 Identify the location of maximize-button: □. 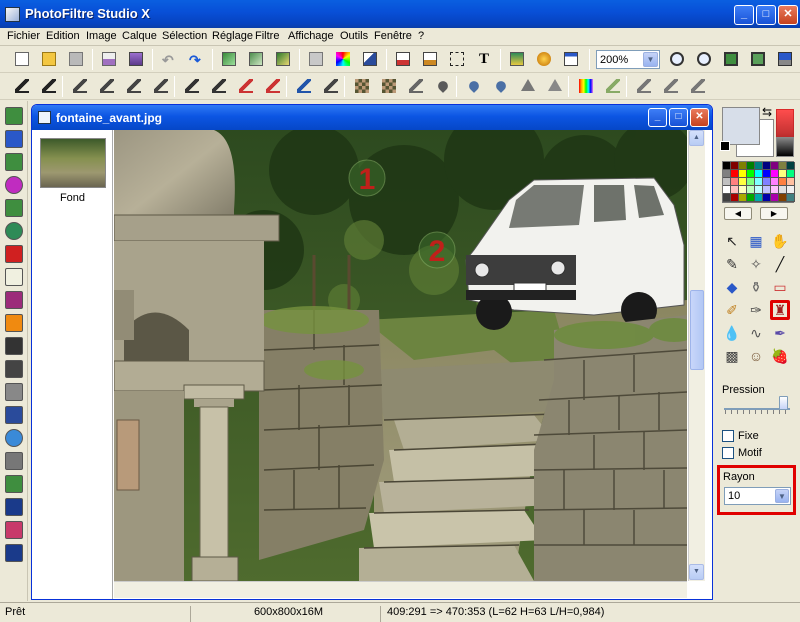
(766, 15).